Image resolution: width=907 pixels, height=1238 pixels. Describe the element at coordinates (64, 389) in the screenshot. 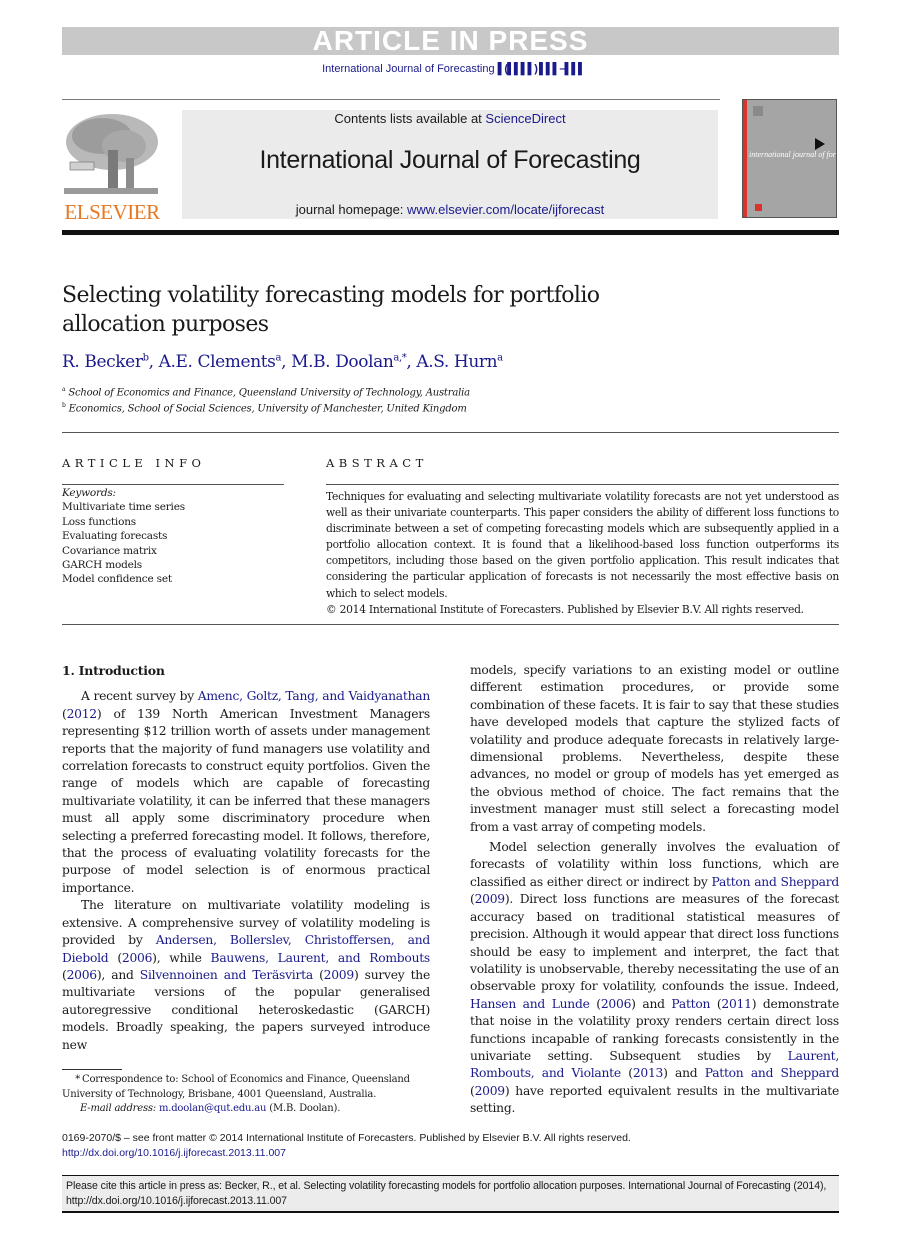

I see `affiliation-key: a` at that location.